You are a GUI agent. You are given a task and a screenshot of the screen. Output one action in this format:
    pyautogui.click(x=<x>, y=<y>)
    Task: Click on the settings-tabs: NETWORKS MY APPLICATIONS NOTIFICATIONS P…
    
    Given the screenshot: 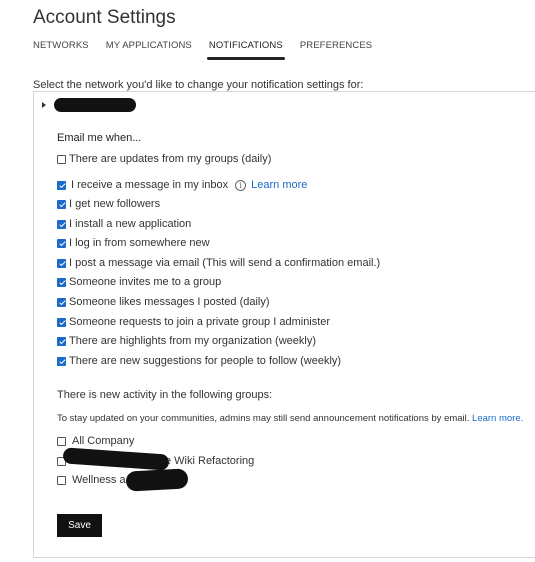 What is the action you would take?
    pyautogui.click(x=211, y=51)
    